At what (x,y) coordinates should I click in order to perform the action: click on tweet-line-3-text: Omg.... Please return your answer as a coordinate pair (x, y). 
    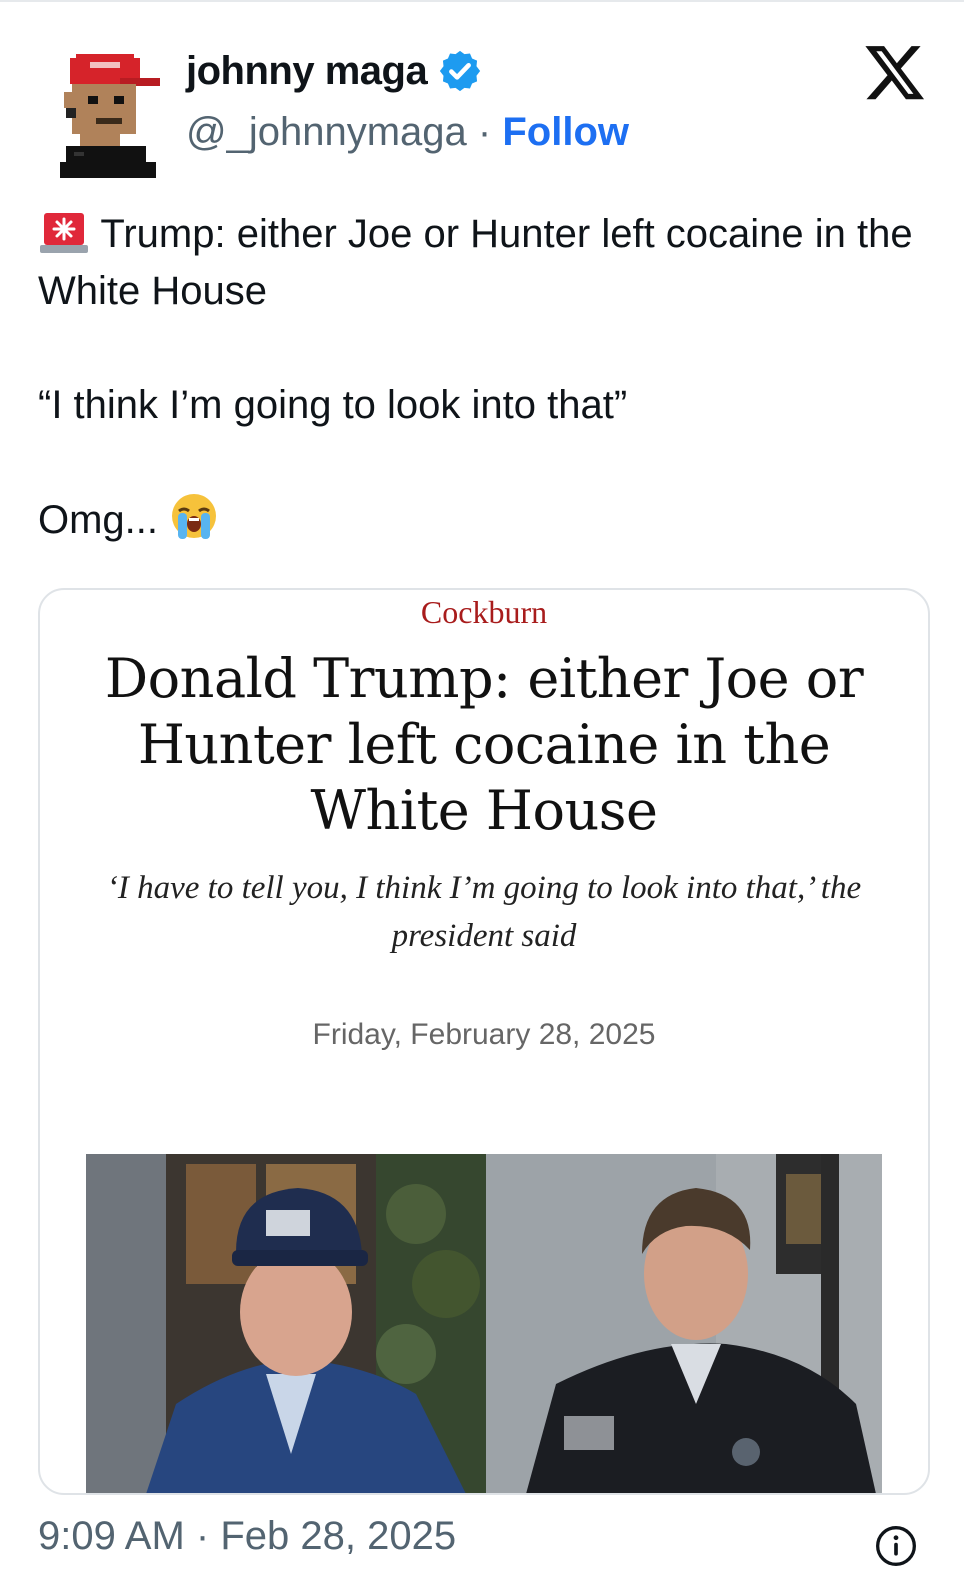
    Looking at the image, I should click on (98, 520).